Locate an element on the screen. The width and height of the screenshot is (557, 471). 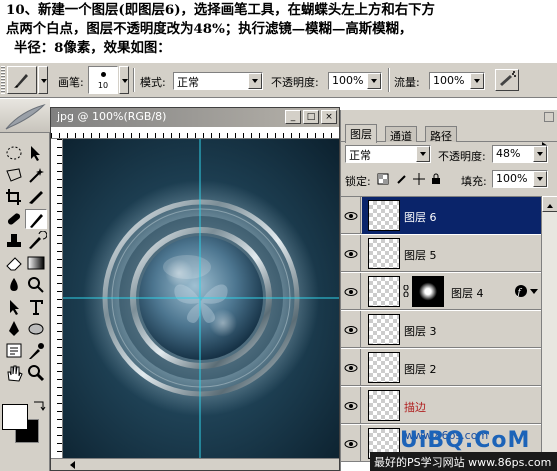
brush-label: 画笔: is located at coordinates (71, 82).